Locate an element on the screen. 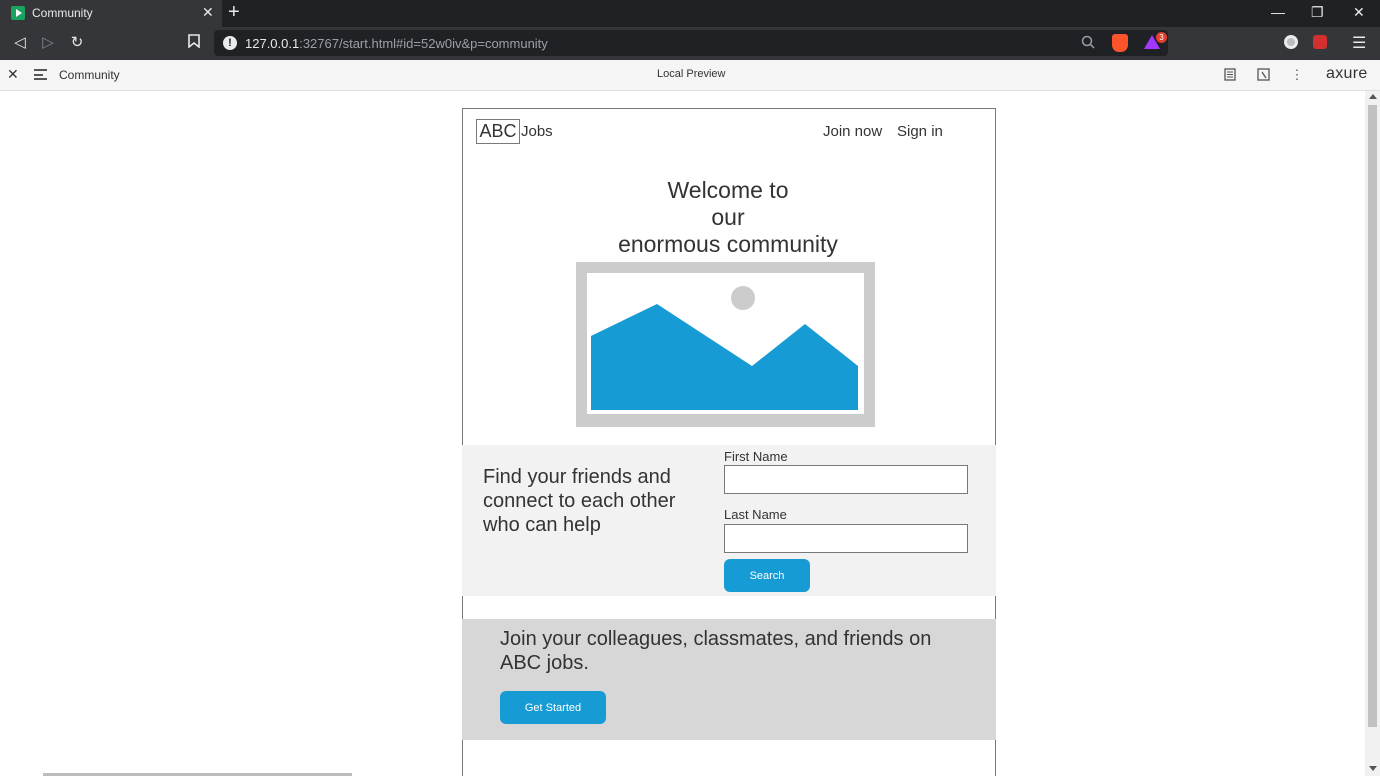 The image size is (1380, 776). site-info-icon: ! is located at coordinates (230, 43).